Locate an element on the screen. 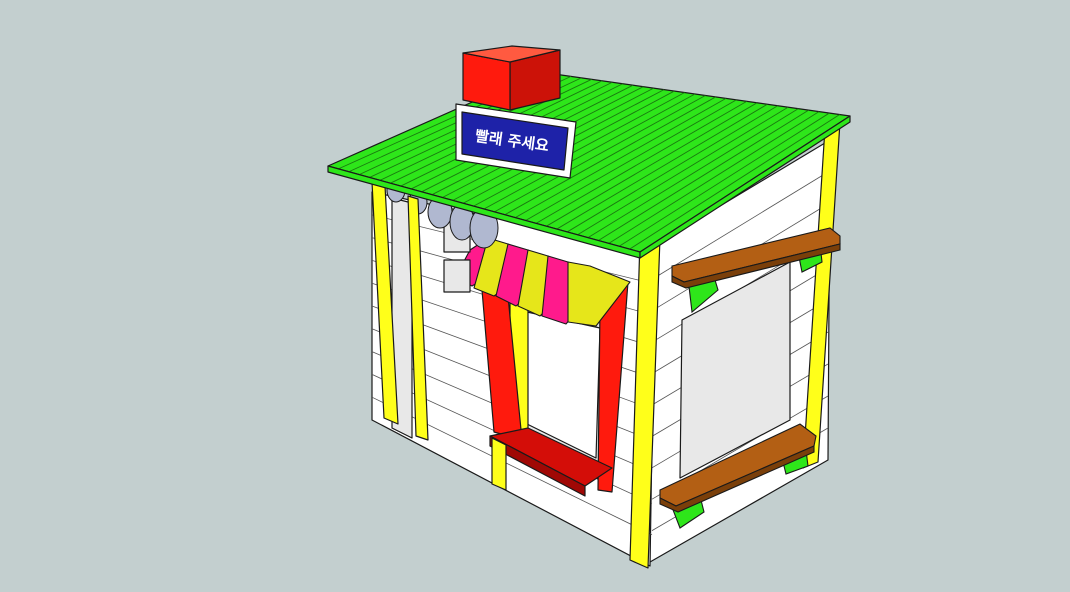 Image resolution: width=1070 pixels, height=592 pixels. front-center-post-base is located at coordinates (499, 464).